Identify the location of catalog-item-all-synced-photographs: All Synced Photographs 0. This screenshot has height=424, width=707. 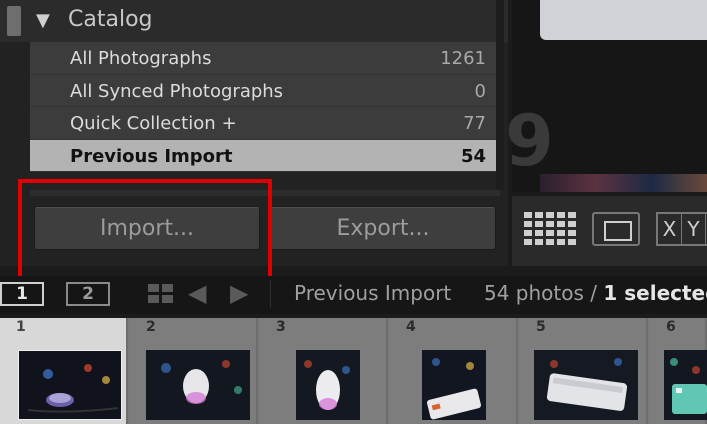
(265, 90).